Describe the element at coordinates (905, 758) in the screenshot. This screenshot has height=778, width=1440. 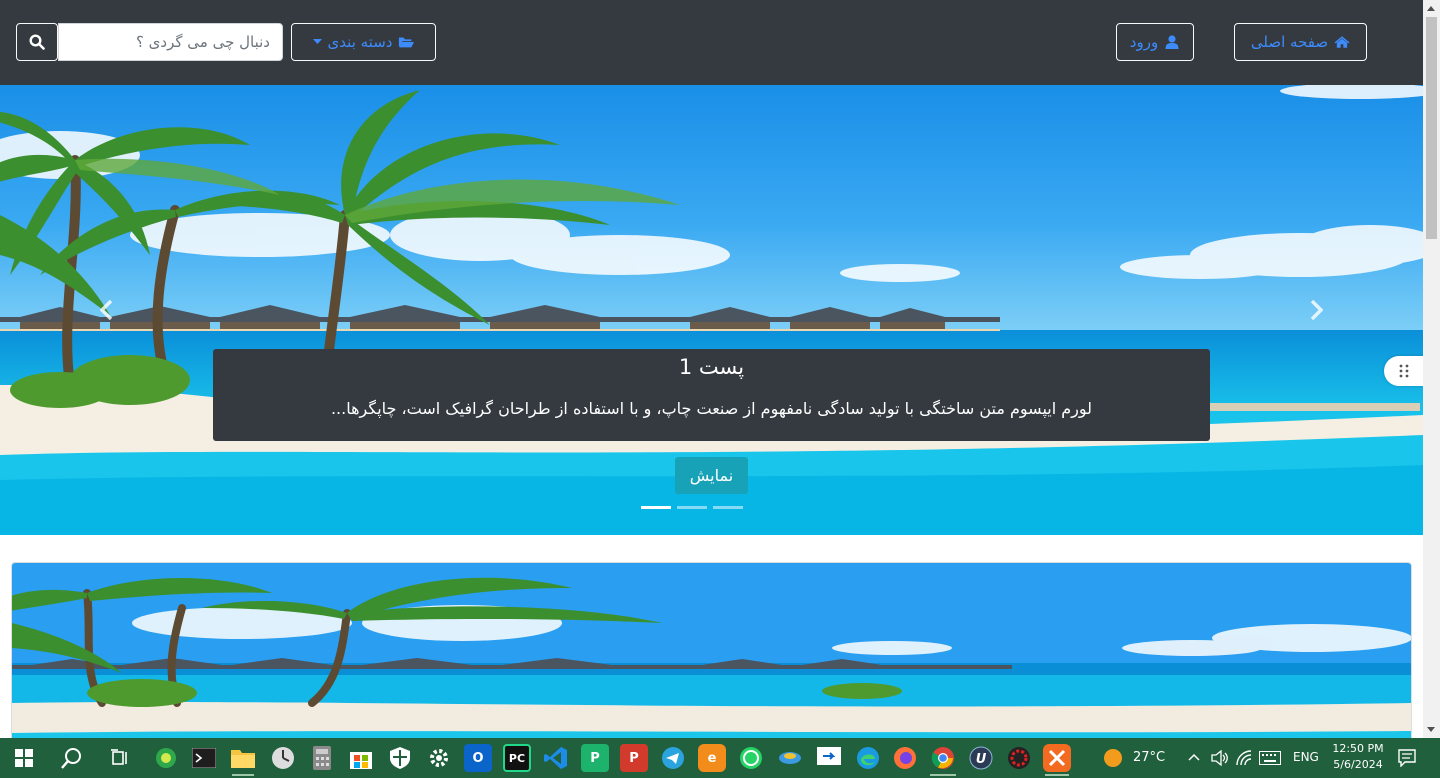
I see `firefox-icon` at that location.